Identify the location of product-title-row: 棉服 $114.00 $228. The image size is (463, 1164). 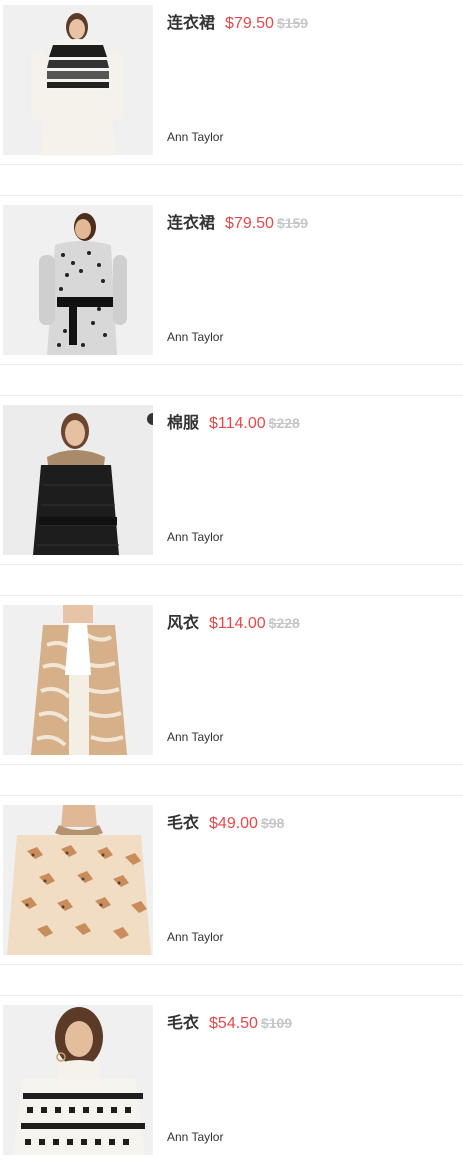
(233, 423).